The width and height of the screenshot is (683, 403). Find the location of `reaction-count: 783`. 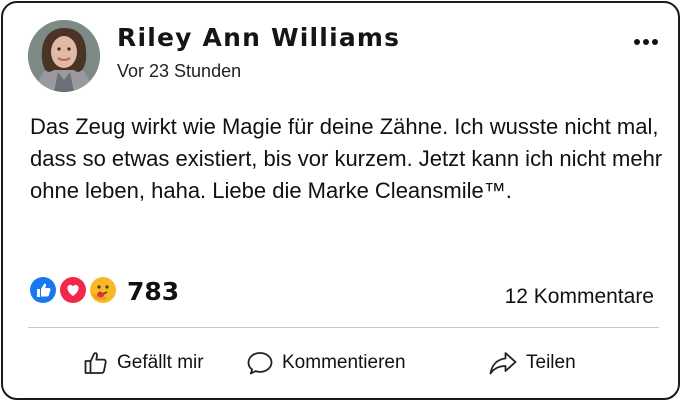

reaction-count: 783 is located at coordinates (153, 291).